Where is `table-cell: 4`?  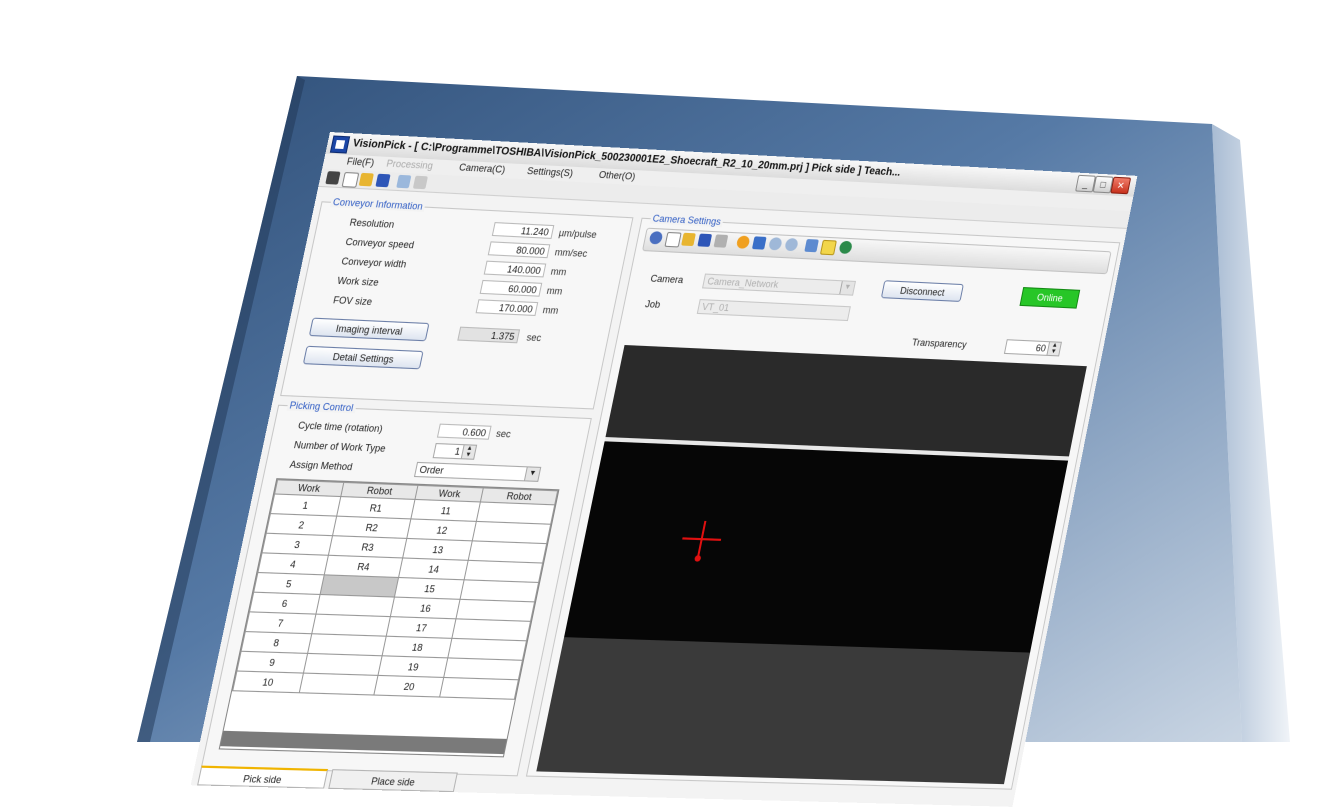 table-cell: 4 is located at coordinates (293, 563).